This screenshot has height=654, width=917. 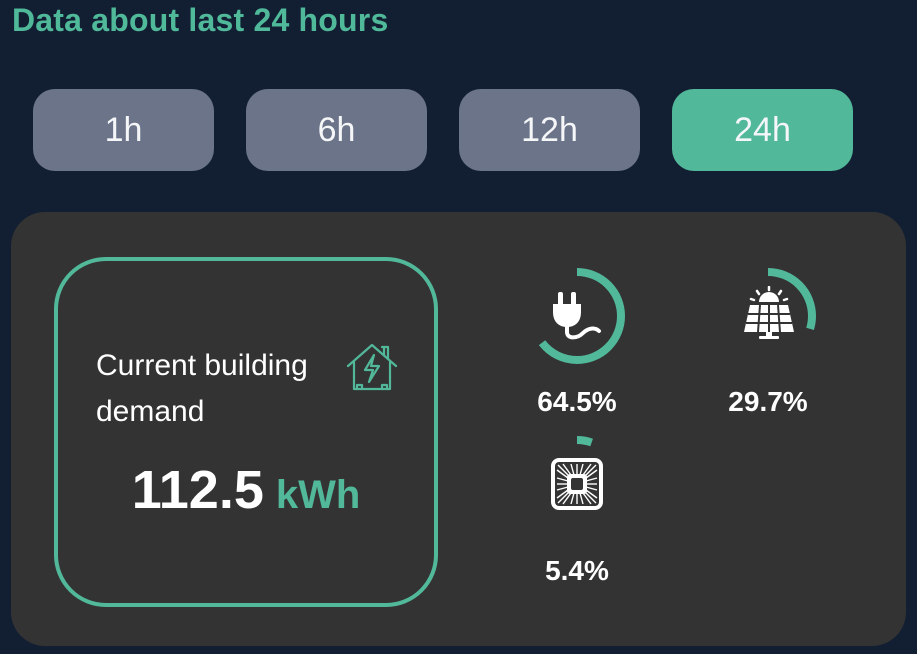 What do you see at coordinates (549, 130) in the screenshot?
I see `tab-12h: 12h` at bounding box center [549, 130].